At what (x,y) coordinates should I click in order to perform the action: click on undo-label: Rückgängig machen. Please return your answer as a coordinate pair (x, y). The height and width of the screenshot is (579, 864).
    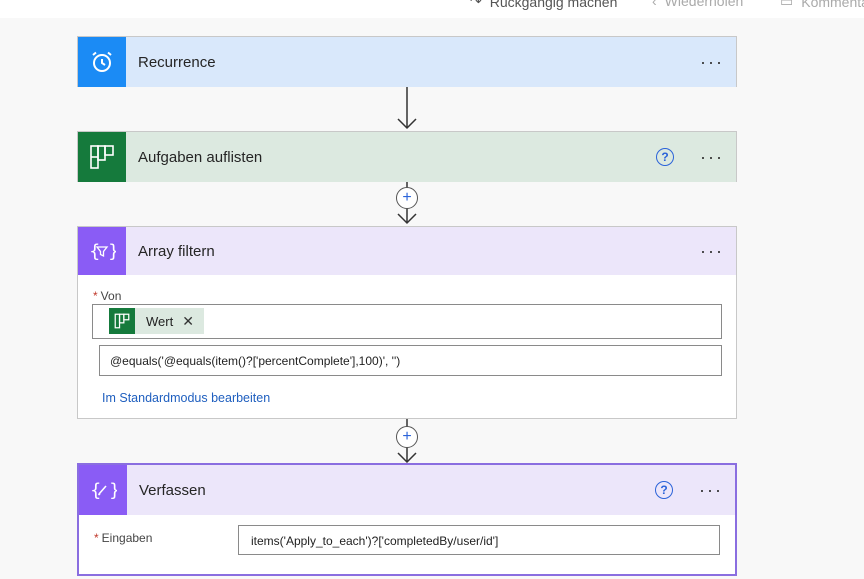
    Looking at the image, I should click on (553, 5).